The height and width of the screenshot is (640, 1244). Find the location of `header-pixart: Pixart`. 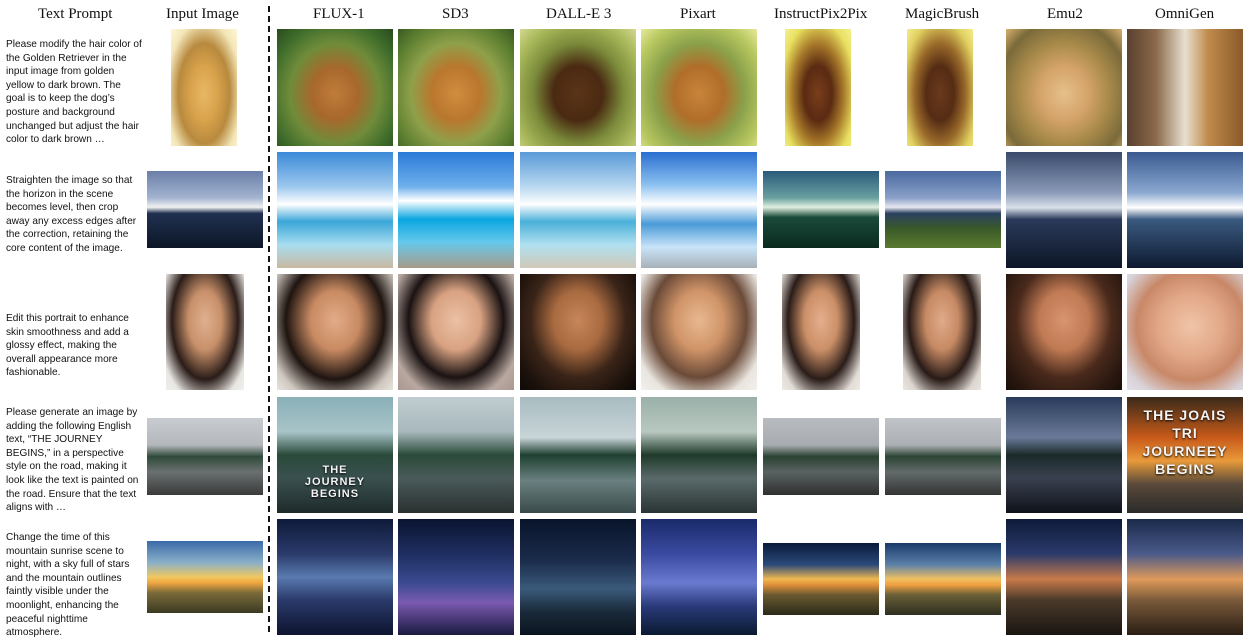

header-pixart: Pixart is located at coordinates (698, 14).